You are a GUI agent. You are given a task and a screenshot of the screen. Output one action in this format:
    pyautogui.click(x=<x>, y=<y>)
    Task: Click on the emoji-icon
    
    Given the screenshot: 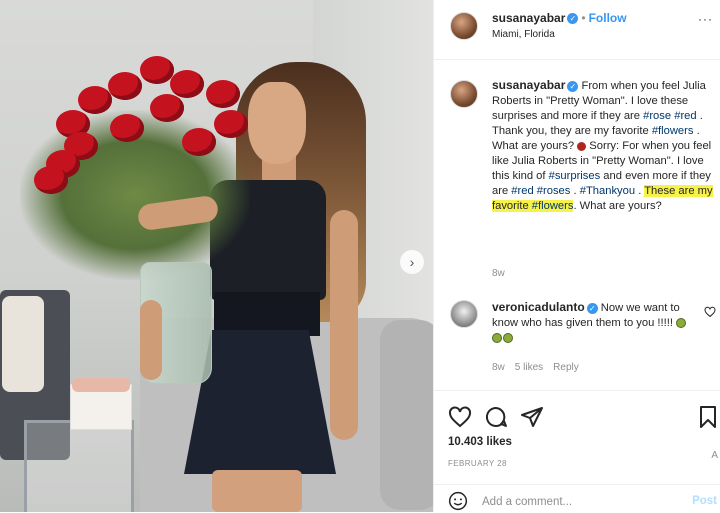 What is the action you would take?
    pyautogui.click(x=458, y=501)
    